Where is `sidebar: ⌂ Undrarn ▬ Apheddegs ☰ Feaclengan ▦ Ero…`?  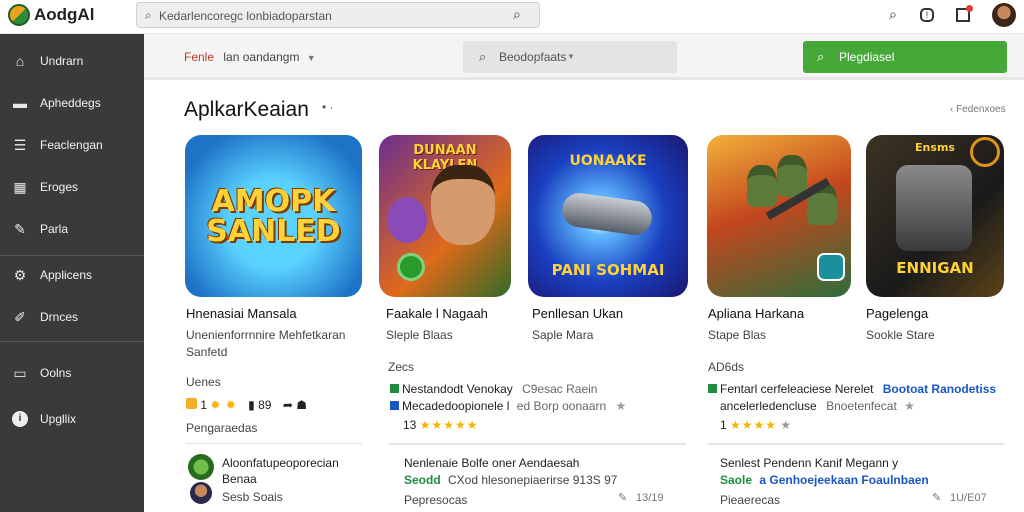
sidebar: ⌂ Undrarn ▬ Apheddegs ☰ Feaclengan ▦ Ero… is located at coordinates (72, 273).